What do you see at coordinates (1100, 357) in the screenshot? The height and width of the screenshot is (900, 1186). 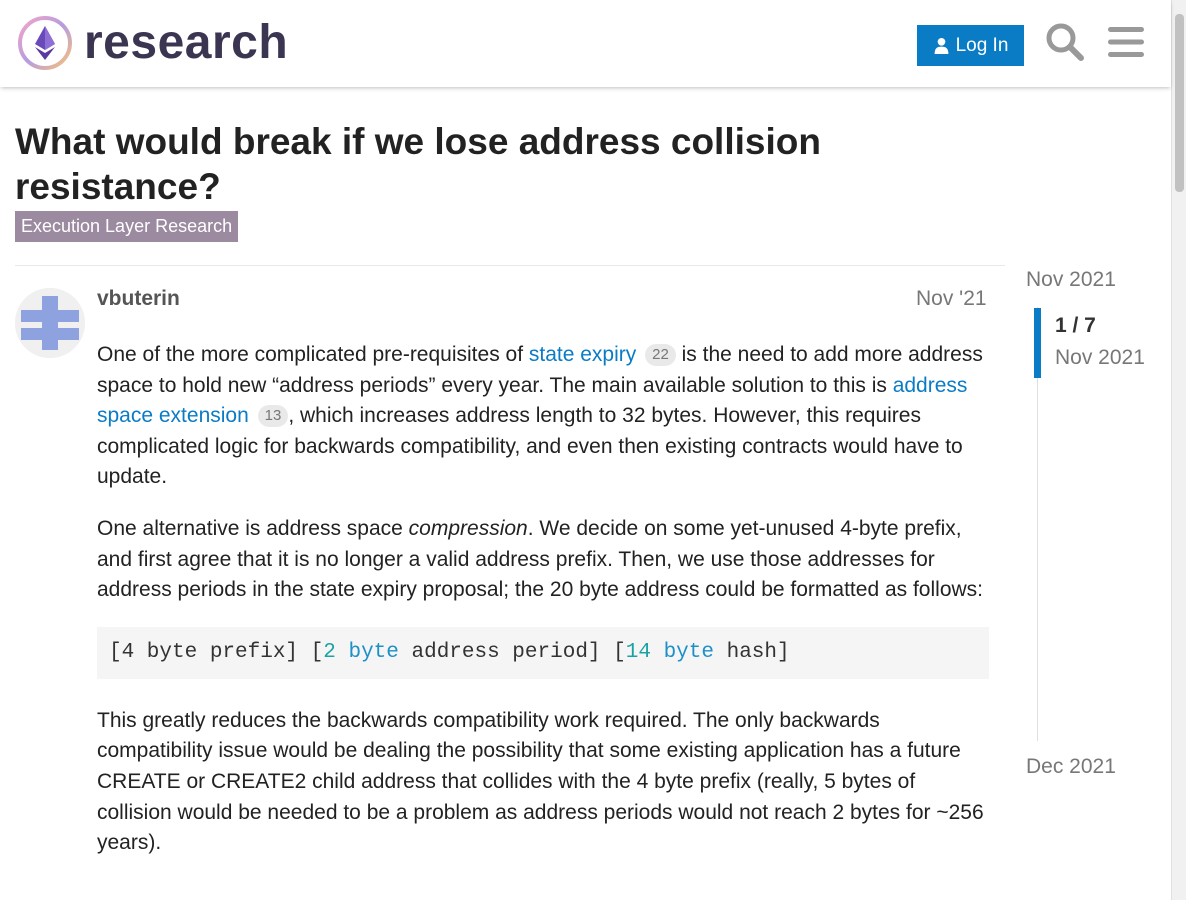 I see `timeline-handle-date: Nov 2021` at bounding box center [1100, 357].